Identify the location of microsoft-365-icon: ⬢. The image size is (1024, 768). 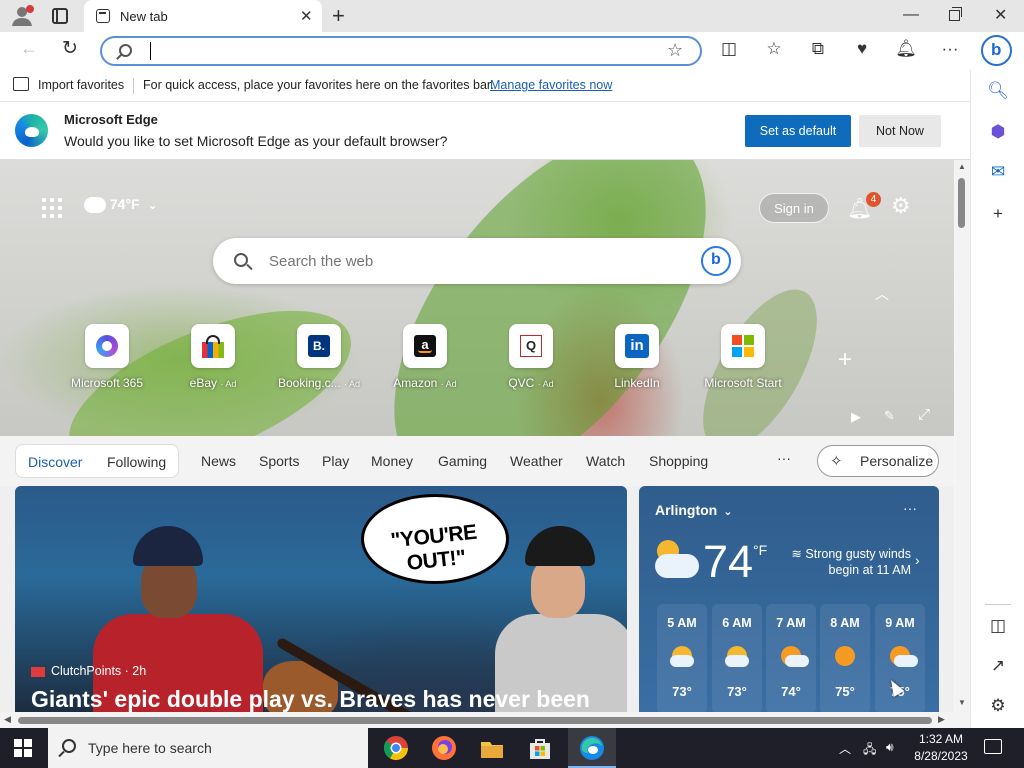
(998, 132).